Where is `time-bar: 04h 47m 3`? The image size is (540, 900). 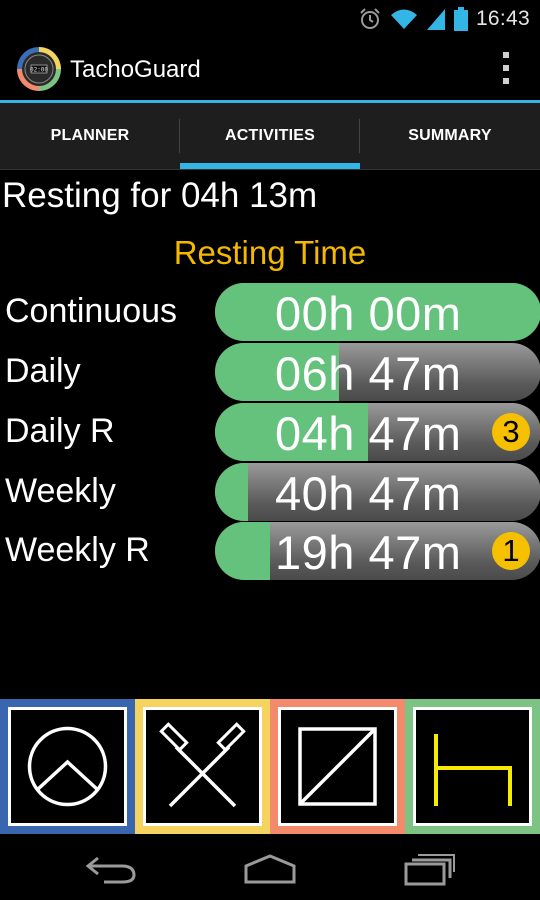
time-bar: 04h 47m 3 is located at coordinates (377, 432).